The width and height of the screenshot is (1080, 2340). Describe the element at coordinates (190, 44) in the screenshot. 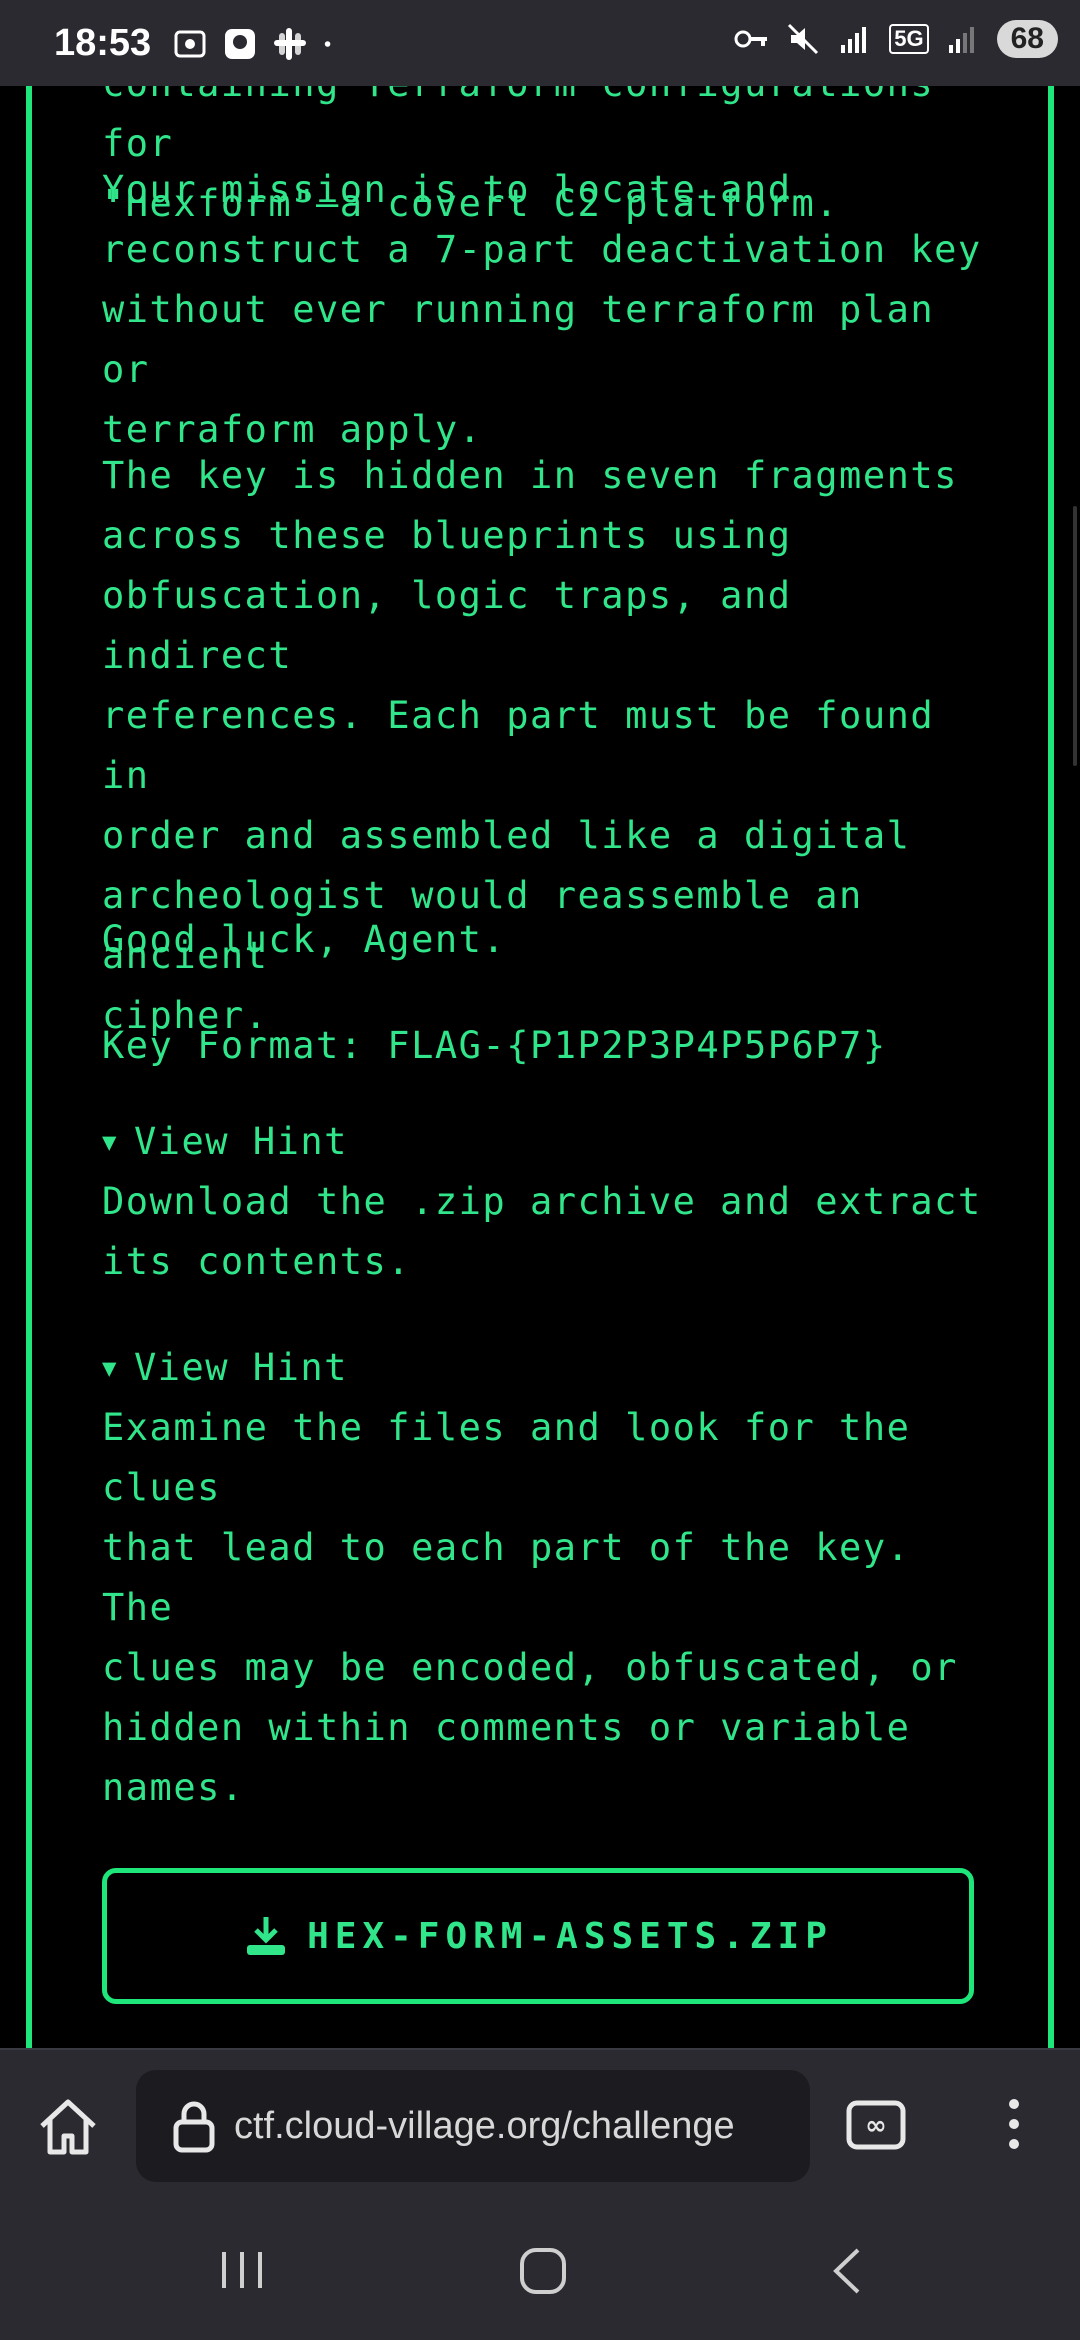

I see `screenshot-icon` at that location.